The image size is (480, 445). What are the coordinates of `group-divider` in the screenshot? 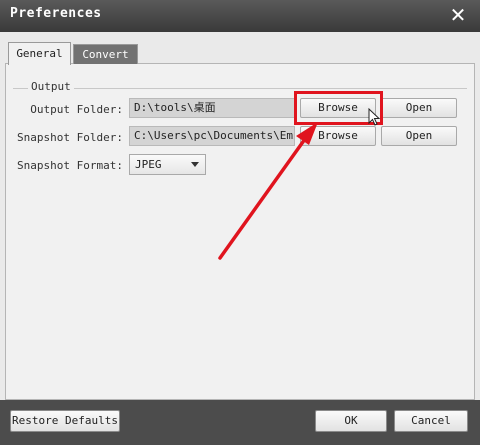 It's located at (240, 88).